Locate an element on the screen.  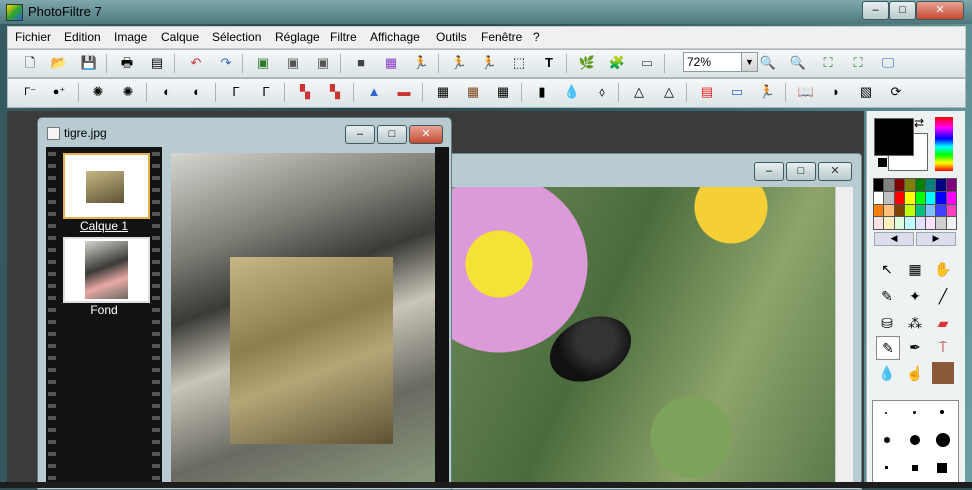
layer-label-calque1: Calque 1 is located at coordinates (104, 226).